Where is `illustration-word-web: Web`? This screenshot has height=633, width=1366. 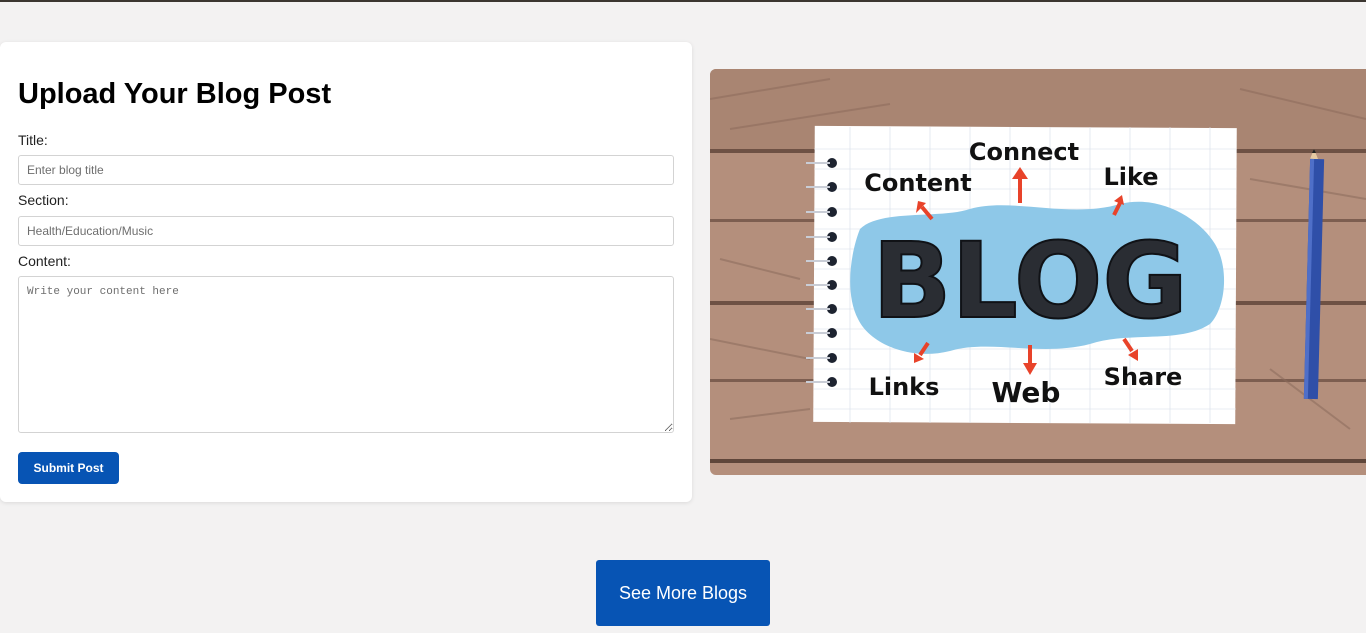 illustration-word-web: Web is located at coordinates (1026, 392).